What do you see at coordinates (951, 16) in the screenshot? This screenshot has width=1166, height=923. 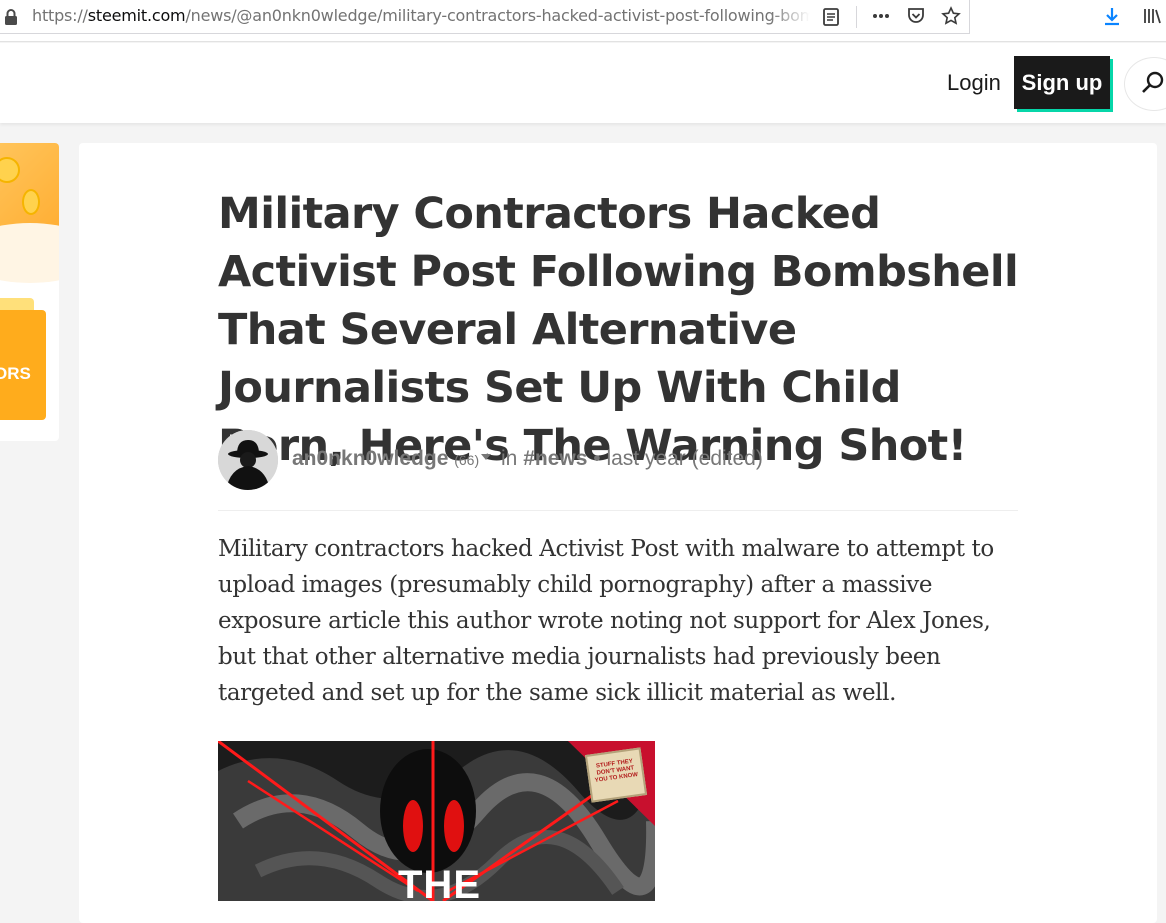 I see `bookmark-star-icon` at bounding box center [951, 16].